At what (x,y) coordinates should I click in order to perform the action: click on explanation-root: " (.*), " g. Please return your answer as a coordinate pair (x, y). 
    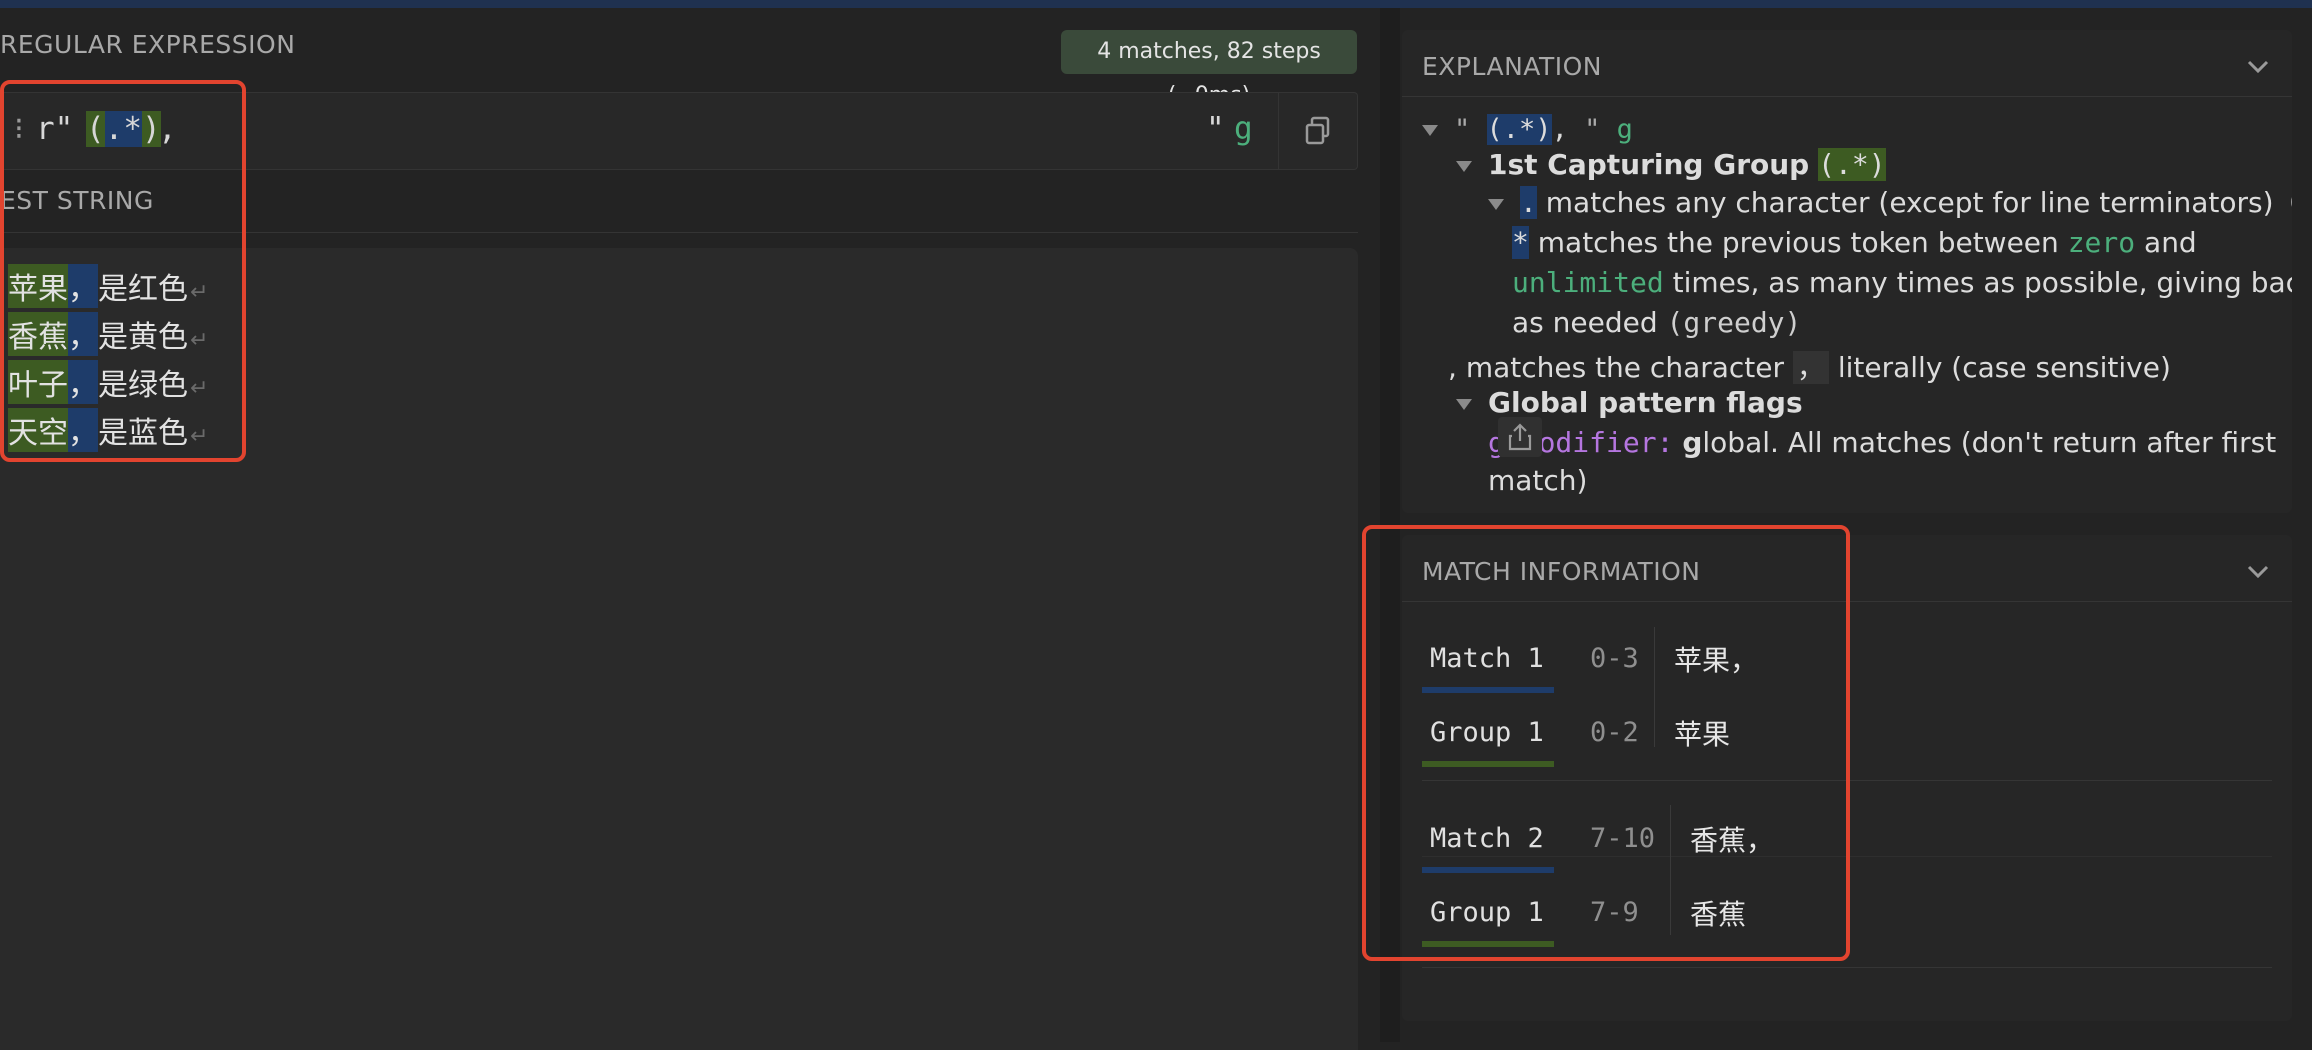
    Looking at the image, I should click on (1527, 129).